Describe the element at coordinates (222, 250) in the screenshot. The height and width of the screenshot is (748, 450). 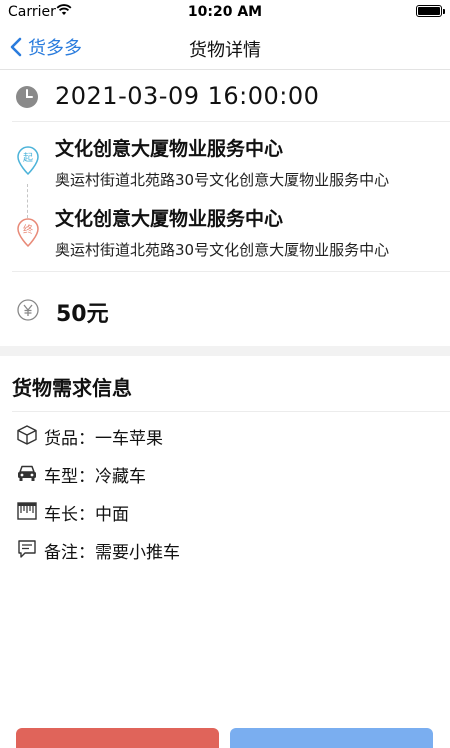
I see `end-place-address: 奥运村街道北苑路30号文化创意大厦物业服务中心` at that location.